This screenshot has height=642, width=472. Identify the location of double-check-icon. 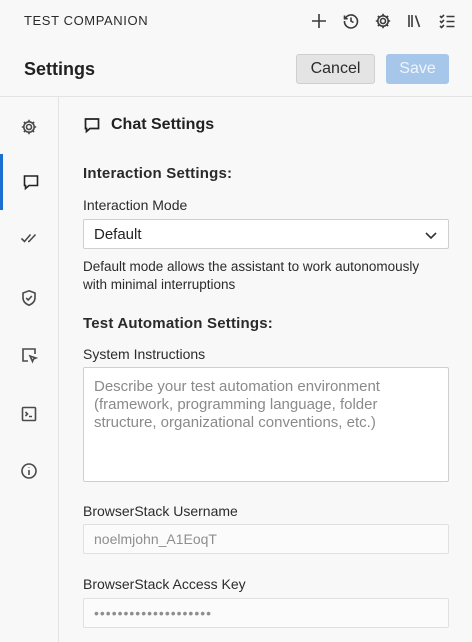
(28, 238).